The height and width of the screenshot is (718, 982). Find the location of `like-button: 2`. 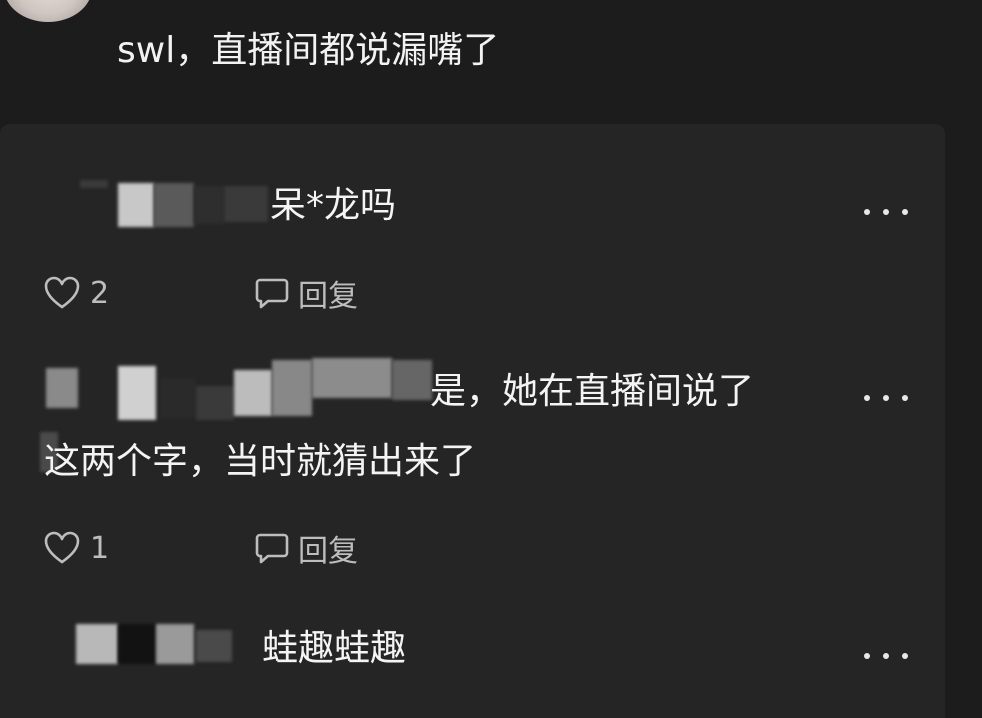

like-button: 2 is located at coordinates (76, 293).